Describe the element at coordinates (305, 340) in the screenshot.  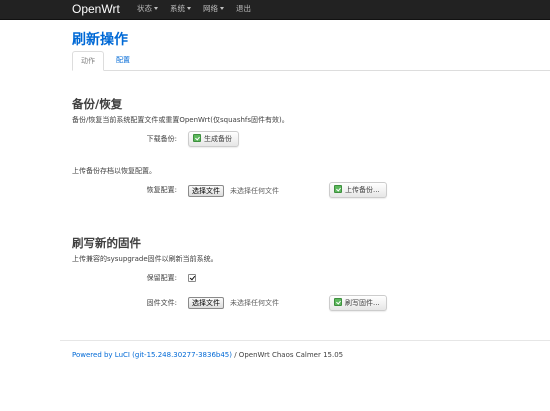
I see `footer-divider` at that location.